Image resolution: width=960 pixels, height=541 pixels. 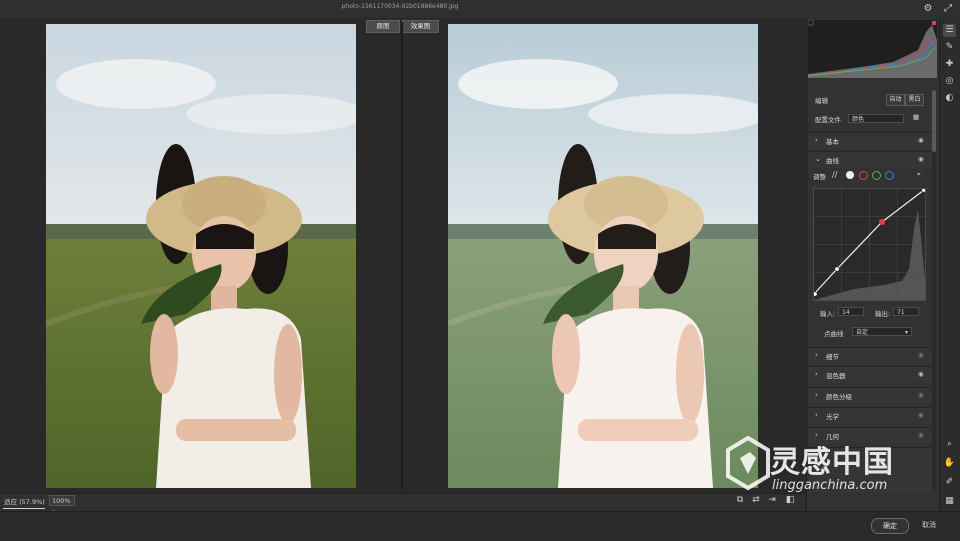 I want to click on red-channel-icon, so click(x=863, y=175).